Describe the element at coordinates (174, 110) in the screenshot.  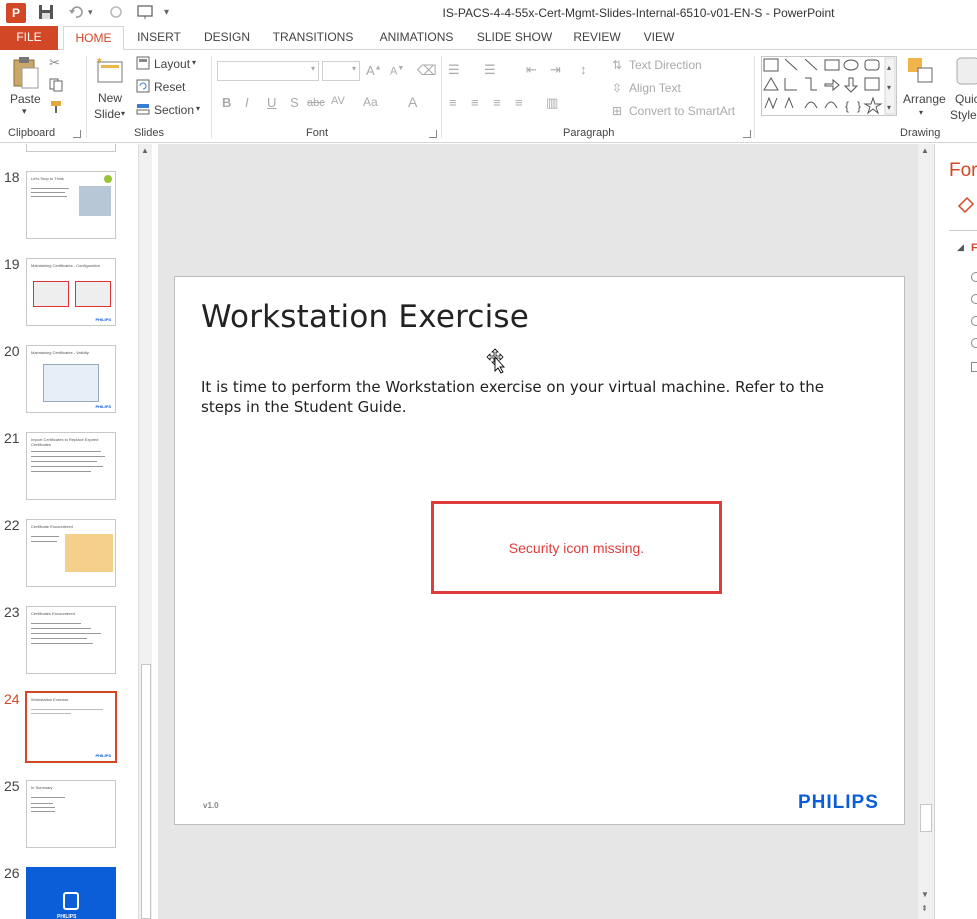
I see `section-button: Section` at that location.